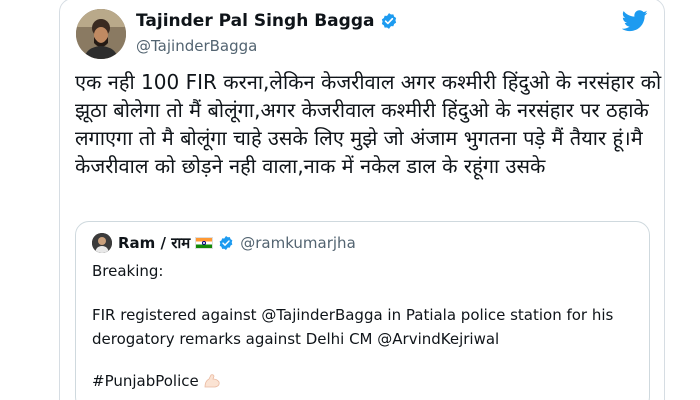 Image resolution: width=700 pixels, height=400 pixels. What do you see at coordinates (204, 243) in the screenshot?
I see `india-flag-icon` at bounding box center [204, 243].